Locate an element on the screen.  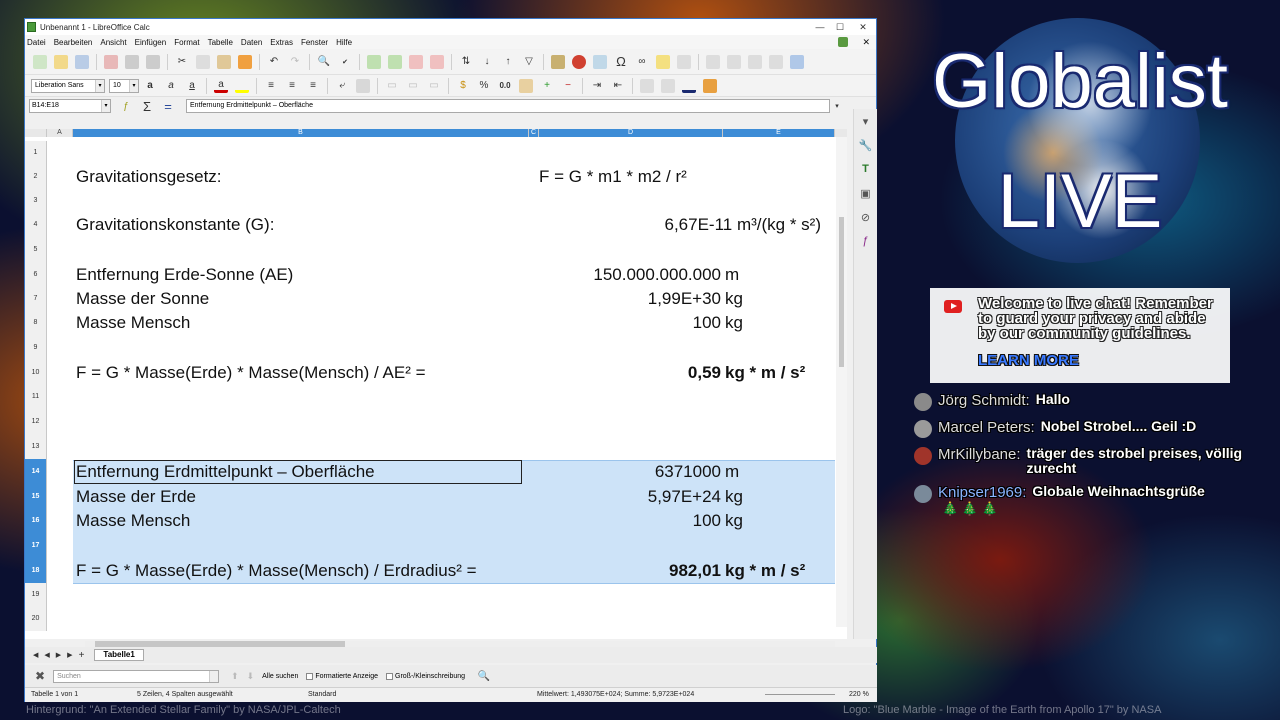
font-color-icon: a is located at coordinates (221, 86).